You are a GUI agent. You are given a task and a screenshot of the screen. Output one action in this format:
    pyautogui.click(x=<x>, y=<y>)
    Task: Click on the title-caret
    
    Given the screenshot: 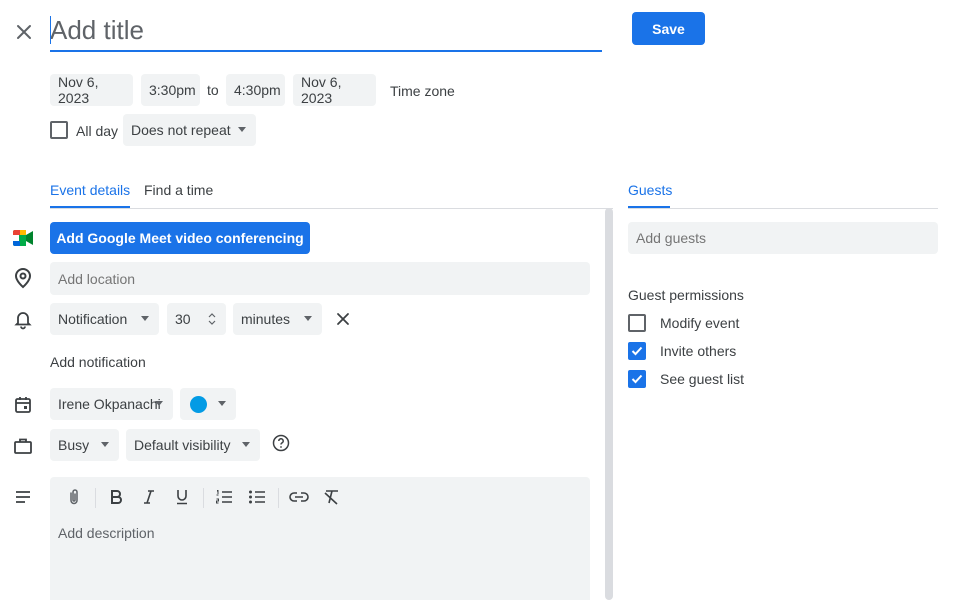 What is the action you would take?
    pyautogui.click(x=50, y=30)
    